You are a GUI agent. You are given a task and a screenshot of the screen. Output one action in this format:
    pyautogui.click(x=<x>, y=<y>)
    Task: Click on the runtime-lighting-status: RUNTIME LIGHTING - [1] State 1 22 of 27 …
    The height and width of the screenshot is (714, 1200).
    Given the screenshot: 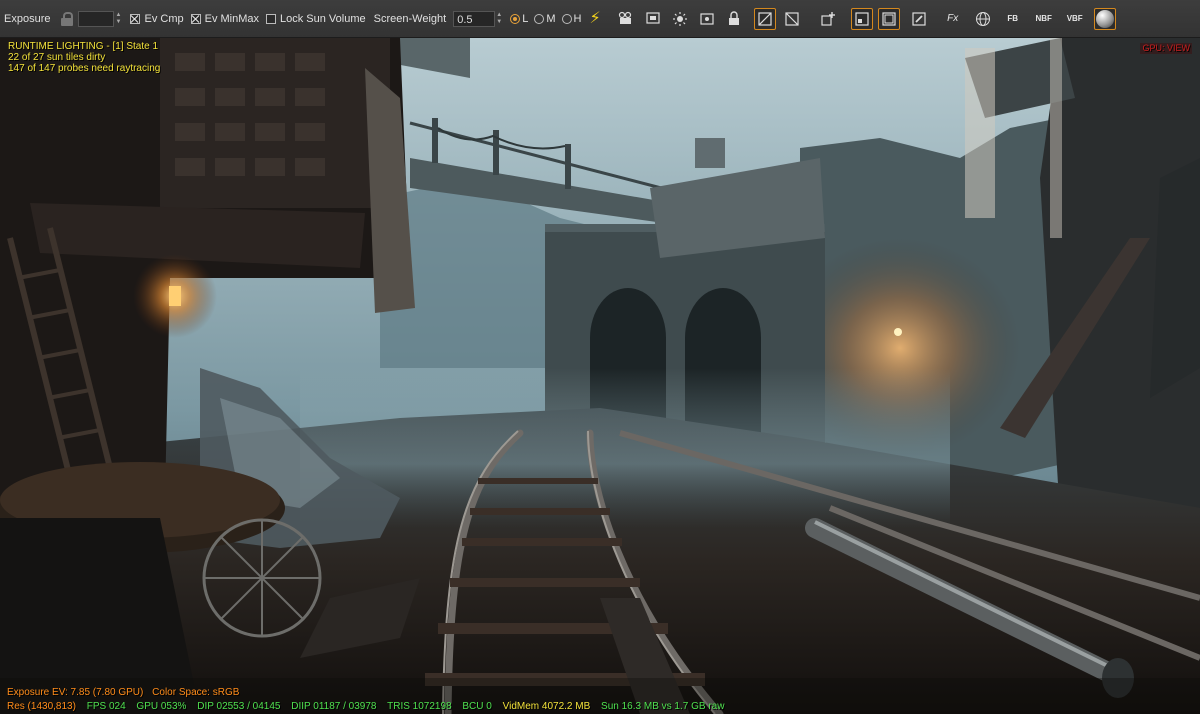 What is the action you would take?
    pyautogui.click(x=84, y=57)
    